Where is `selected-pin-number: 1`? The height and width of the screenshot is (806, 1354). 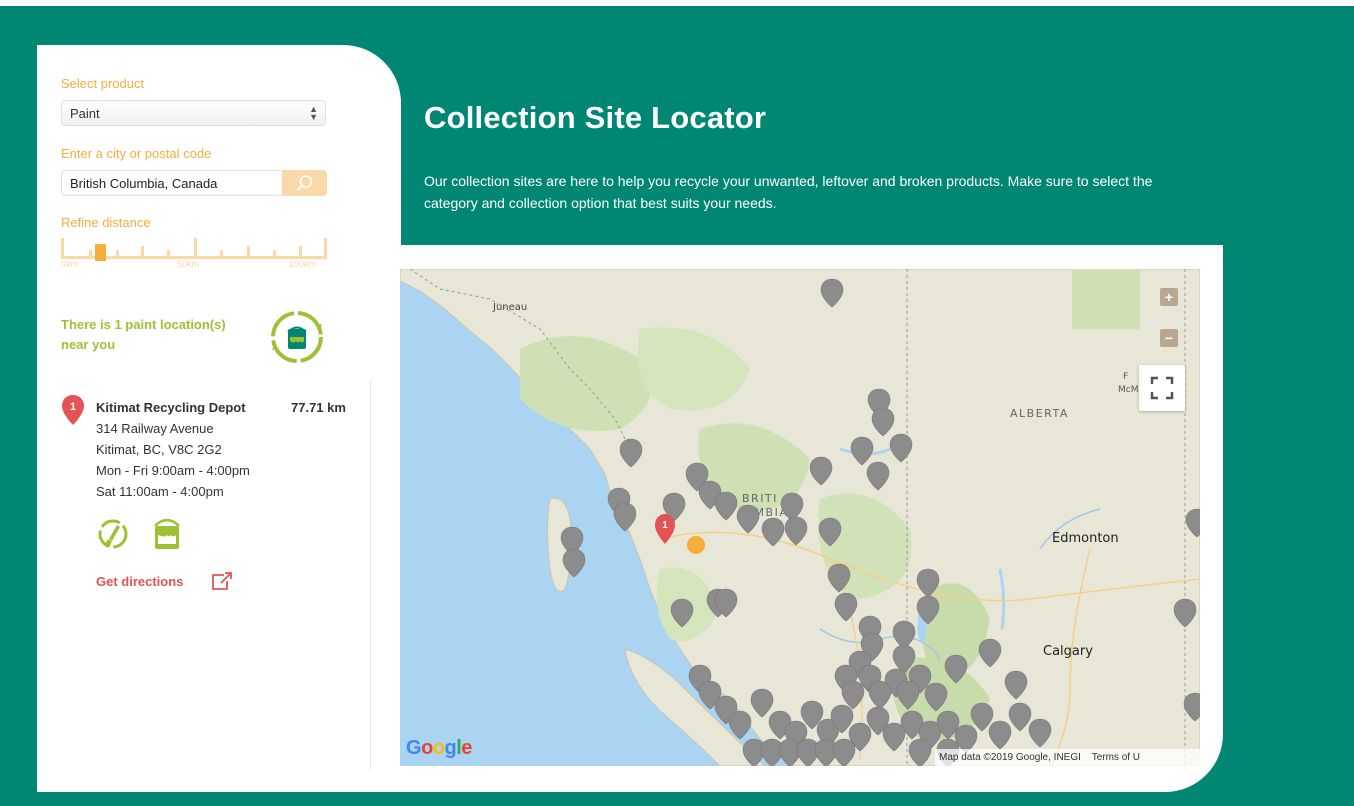
selected-pin-number: 1 is located at coordinates (665, 525).